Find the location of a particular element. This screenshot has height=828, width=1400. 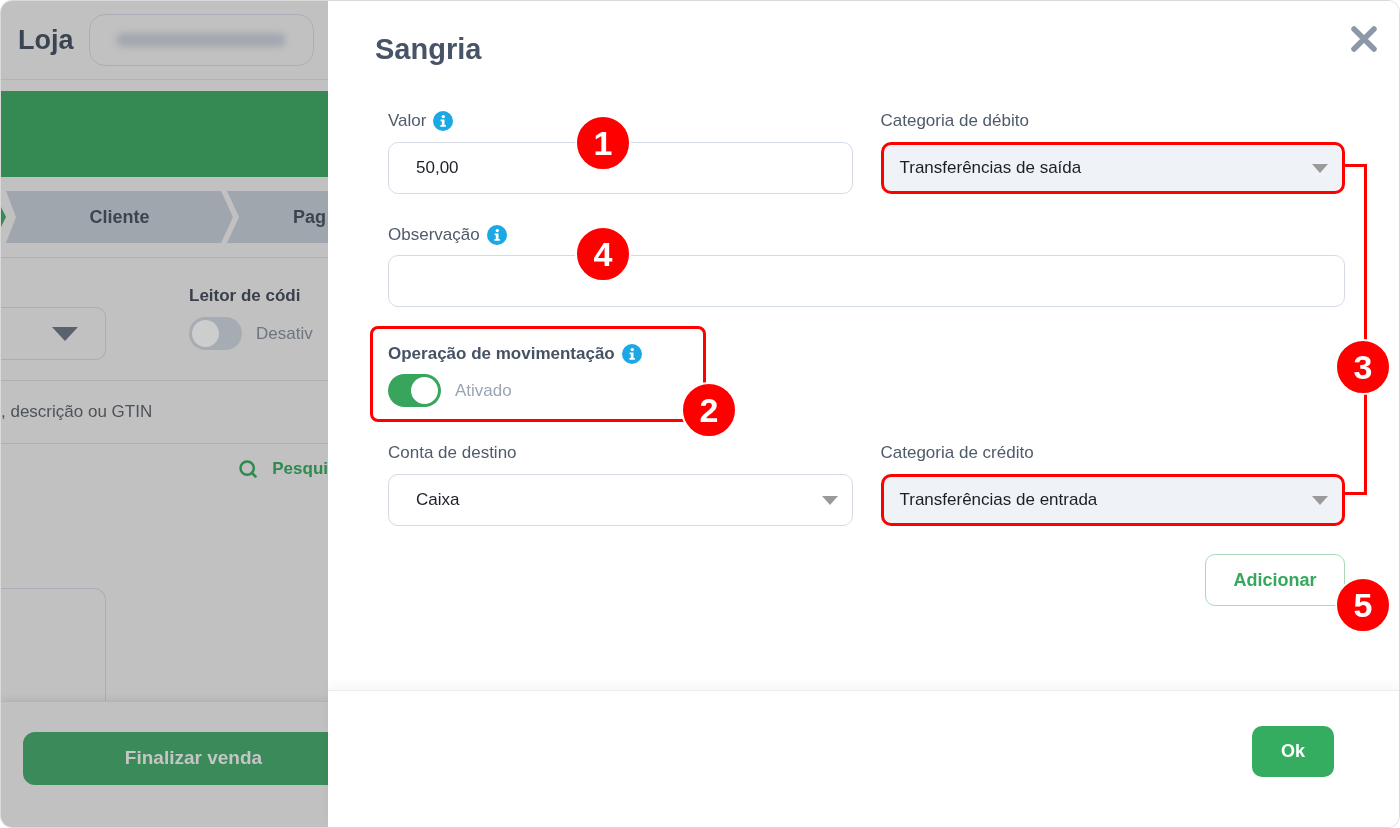

close-icon is located at coordinates (1364, 39).